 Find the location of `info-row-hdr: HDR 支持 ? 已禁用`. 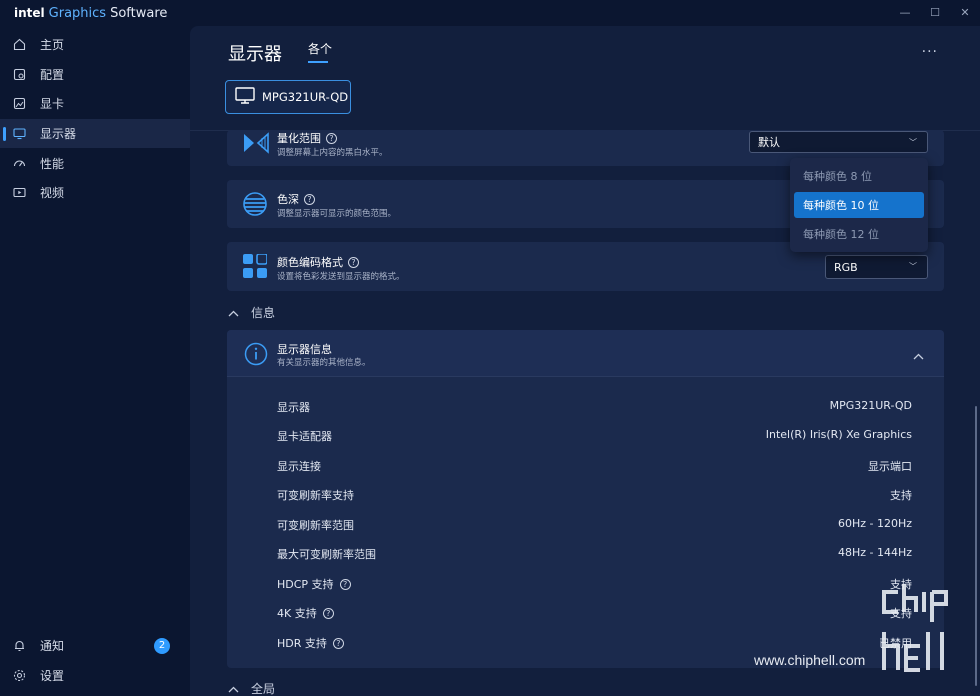

info-row-hdr: HDR 支持 ? 已禁用 is located at coordinates (594, 643).